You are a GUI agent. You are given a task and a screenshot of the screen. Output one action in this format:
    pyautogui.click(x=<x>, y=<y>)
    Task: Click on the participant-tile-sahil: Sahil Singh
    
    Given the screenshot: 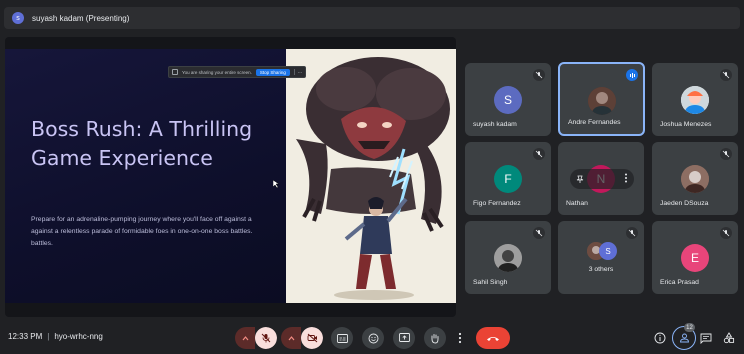 What is the action you would take?
    pyautogui.click(x=508, y=257)
    